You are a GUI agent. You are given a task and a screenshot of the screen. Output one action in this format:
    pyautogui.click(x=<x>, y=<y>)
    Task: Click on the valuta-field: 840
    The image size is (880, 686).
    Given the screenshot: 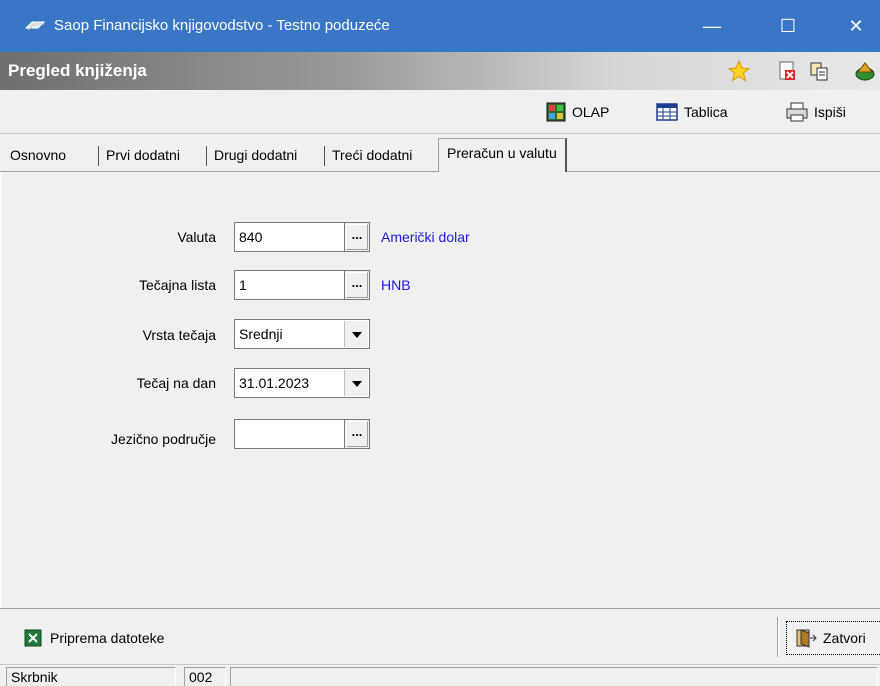 What is the action you would take?
    pyautogui.click(x=289, y=237)
    